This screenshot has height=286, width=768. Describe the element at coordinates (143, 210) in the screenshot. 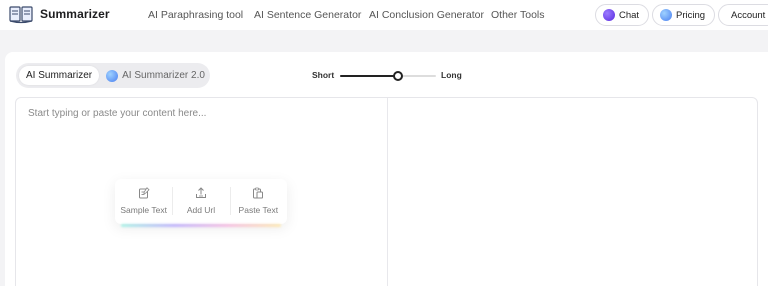

I see `sample-text-label: Sample Text` at that location.